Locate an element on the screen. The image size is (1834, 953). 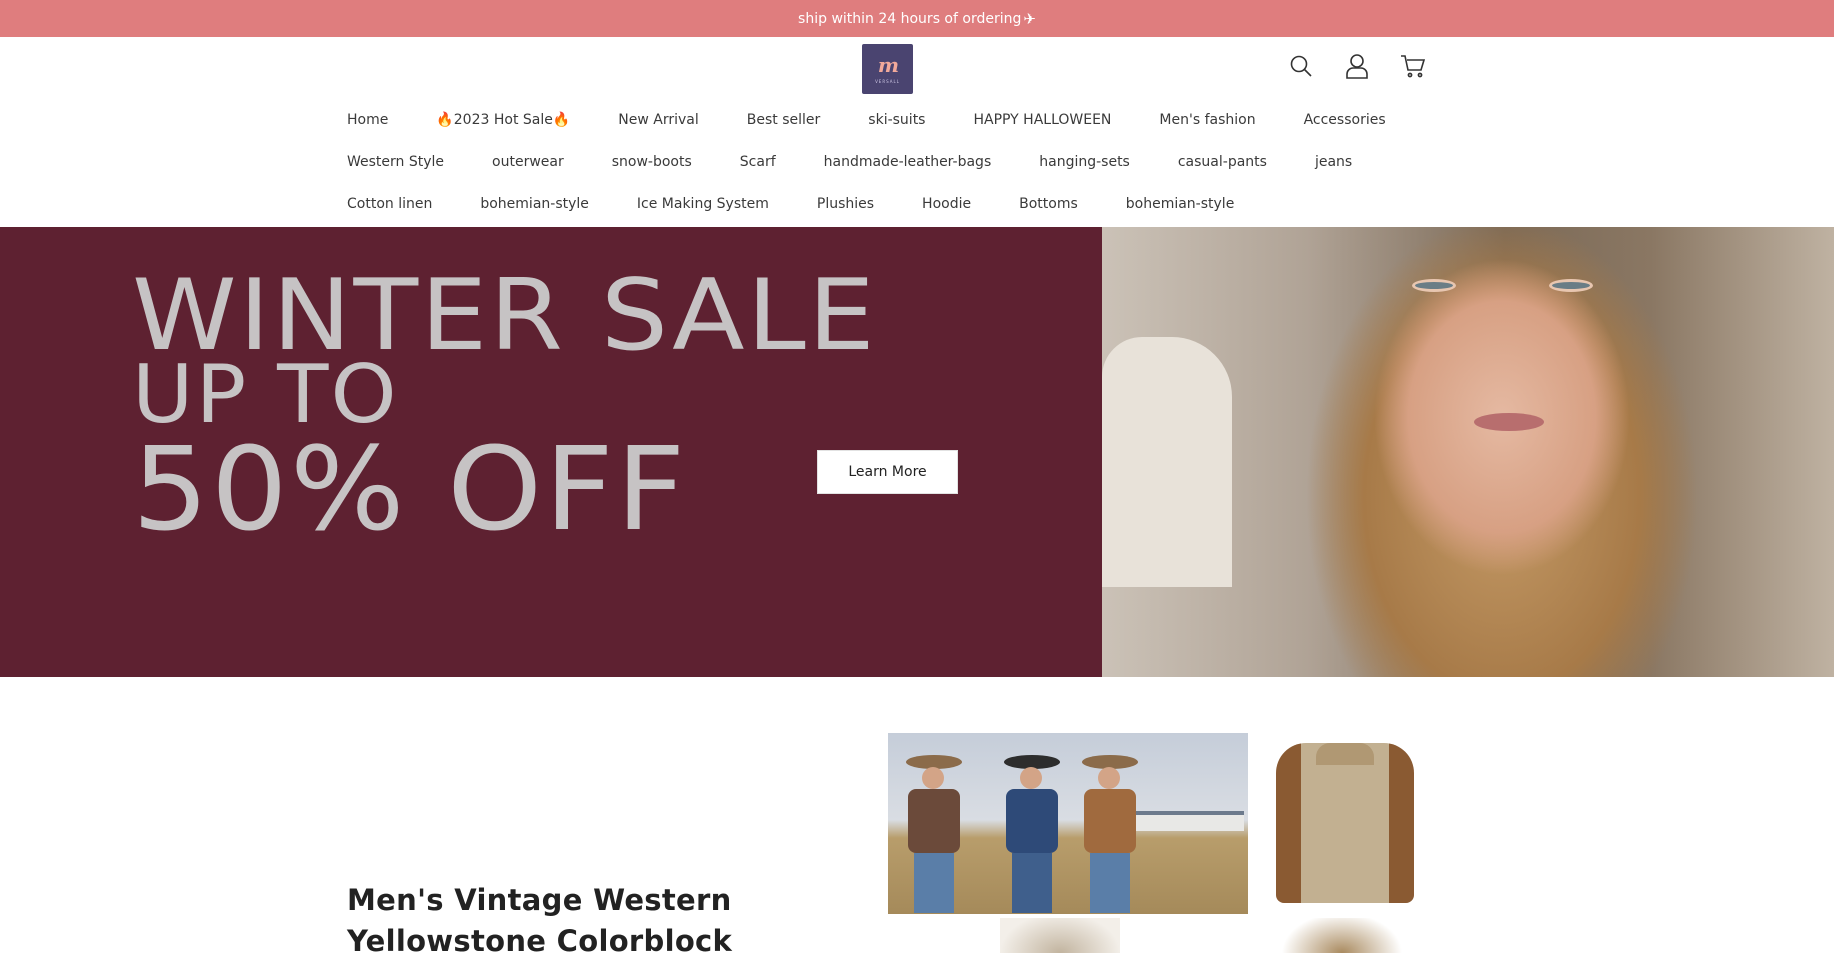
logo-small-text: VERSALL is located at coordinates (887, 81).